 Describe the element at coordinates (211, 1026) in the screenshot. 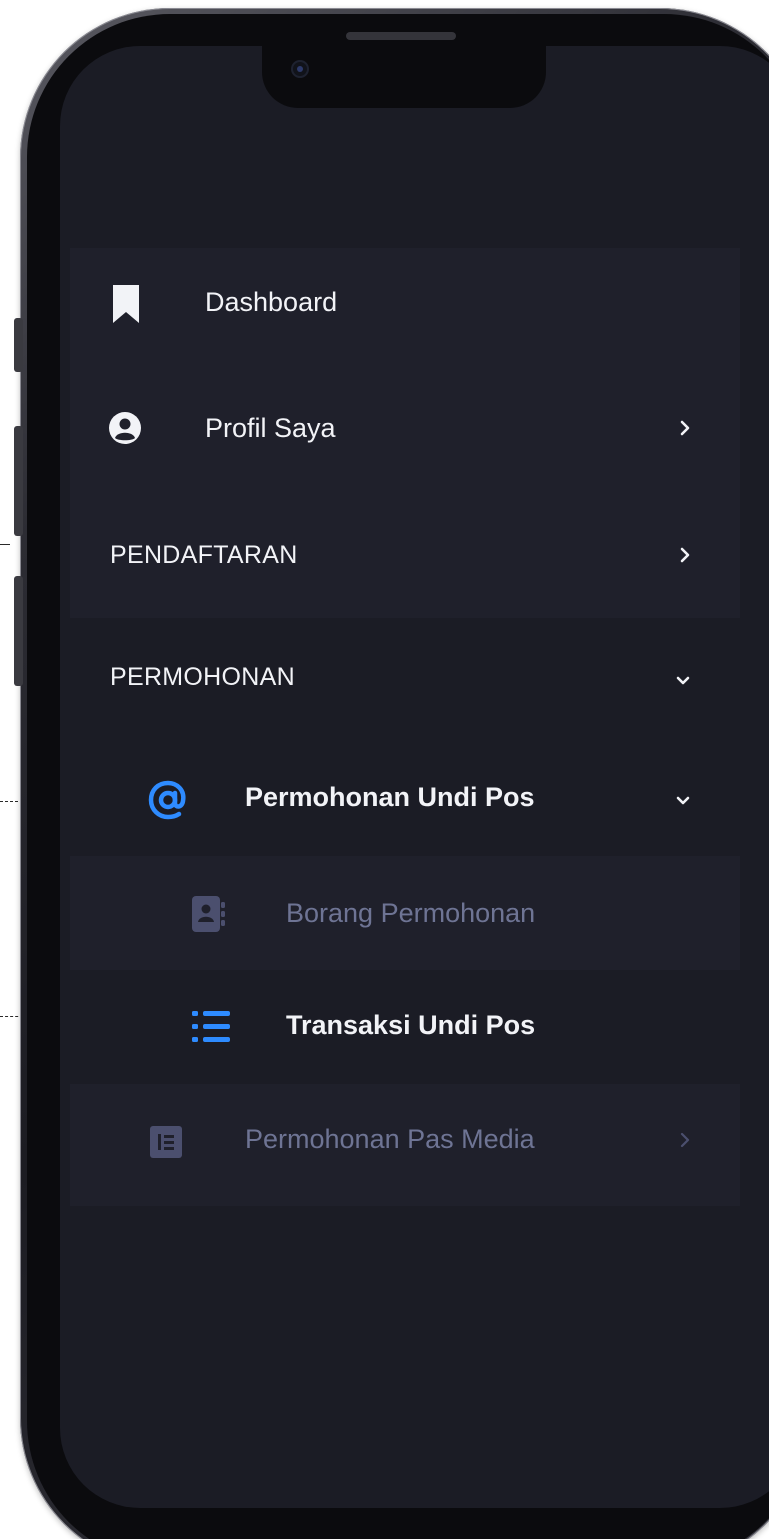

I see `list-icon` at that location.